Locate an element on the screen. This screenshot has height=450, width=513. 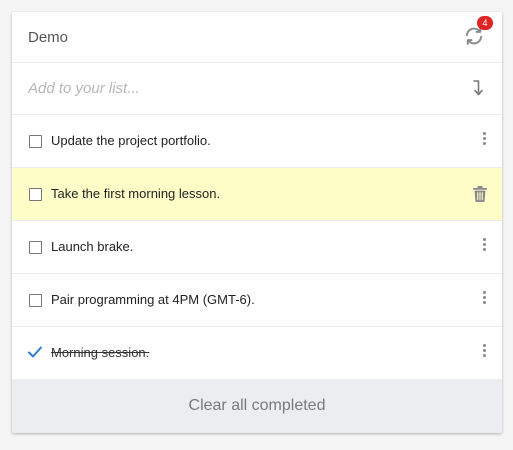
item-checked-toggle is located at coordinates (35, 352).